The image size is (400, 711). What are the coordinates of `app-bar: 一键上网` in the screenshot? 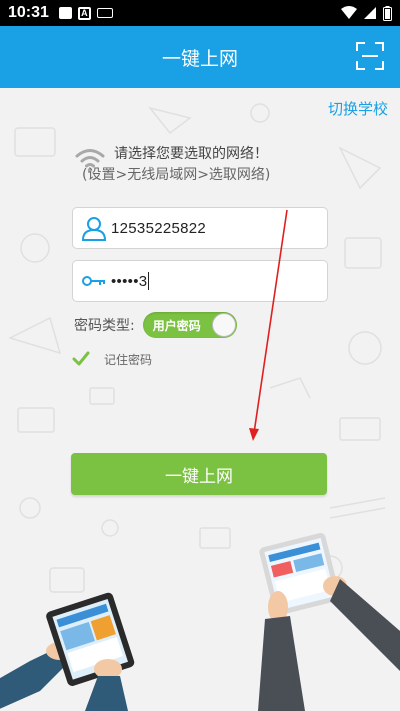 It's located at (200, 57).